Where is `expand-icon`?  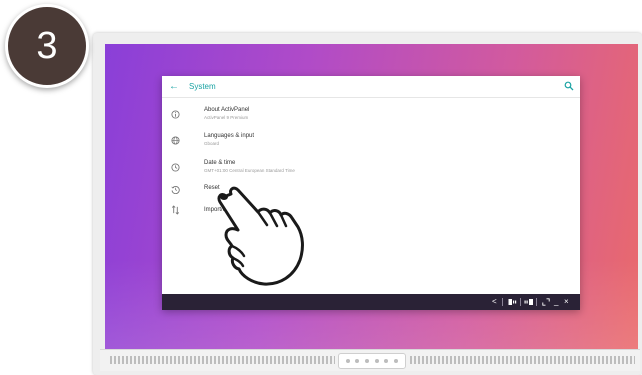
expand-icon is located at coordinates (546, 302).